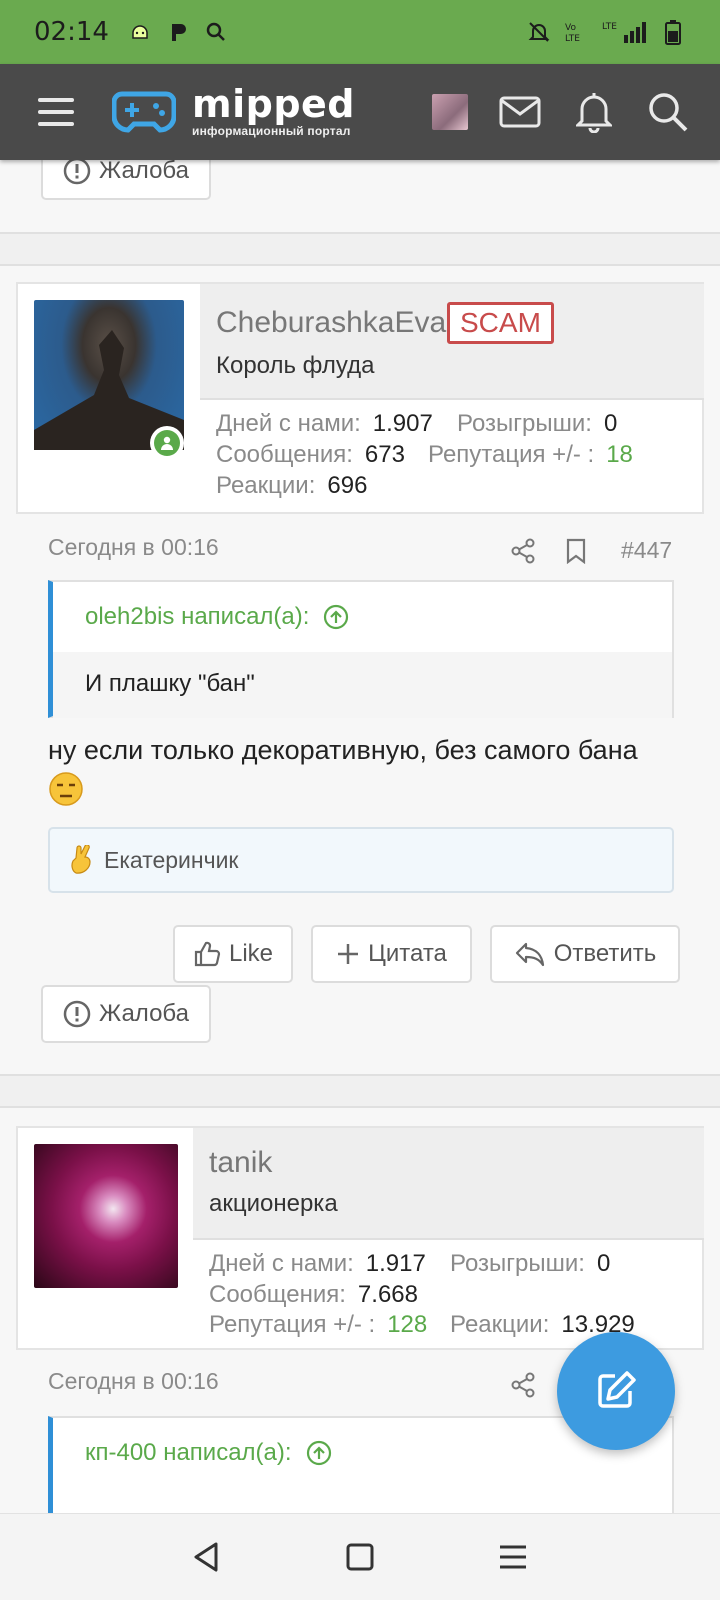 This screenshot has width=720, height=1600. Describe the element at coordinates (448, 1184) in the screenshot. I see `user-header` at that location.